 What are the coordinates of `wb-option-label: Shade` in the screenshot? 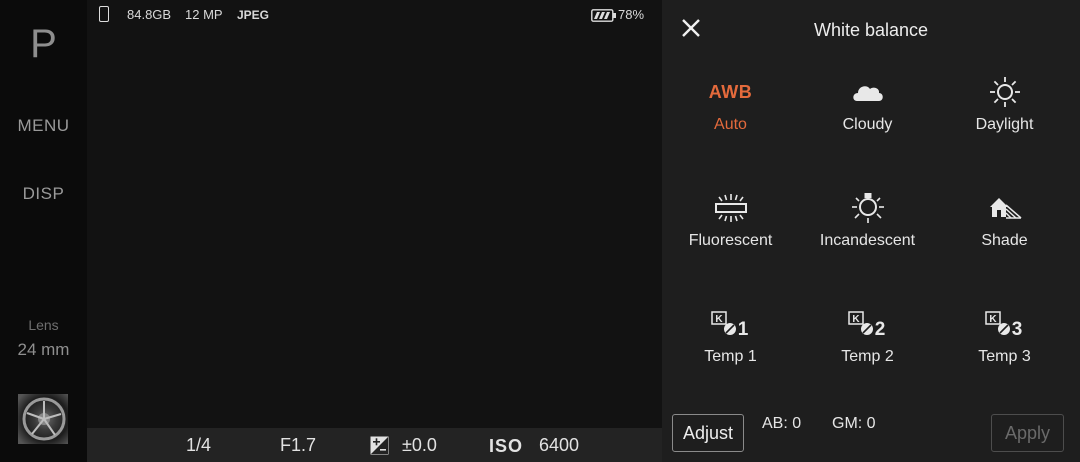 It's located at (1004, 240).